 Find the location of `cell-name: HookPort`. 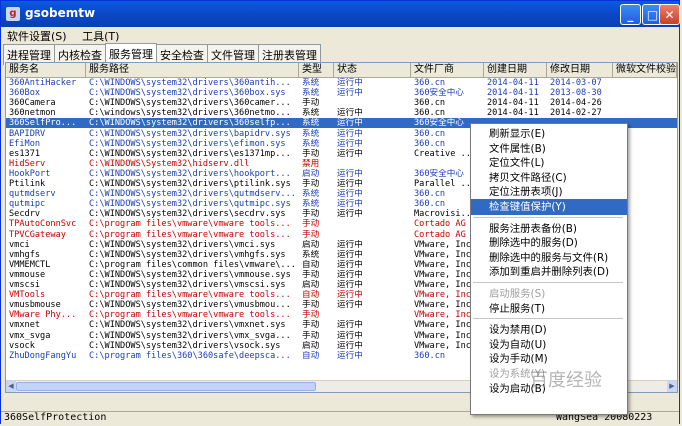

cell-name: HookPort is located at coordinates (30, 173).